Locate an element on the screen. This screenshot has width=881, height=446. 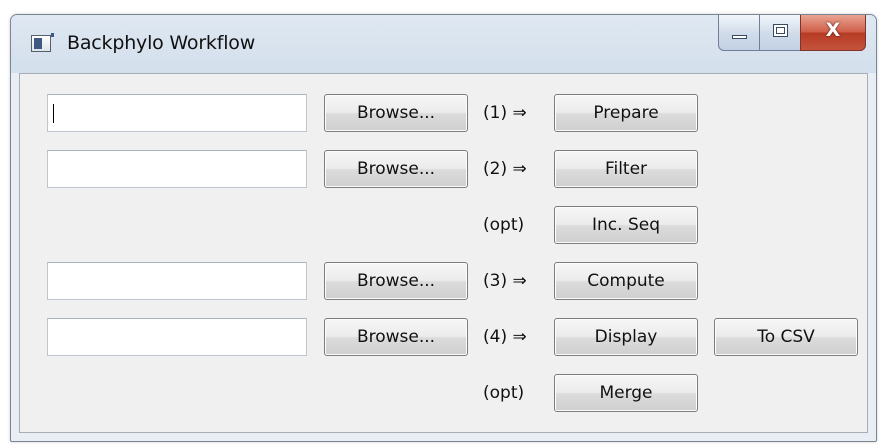
display-button: Display is located at coordinates (626, 337).